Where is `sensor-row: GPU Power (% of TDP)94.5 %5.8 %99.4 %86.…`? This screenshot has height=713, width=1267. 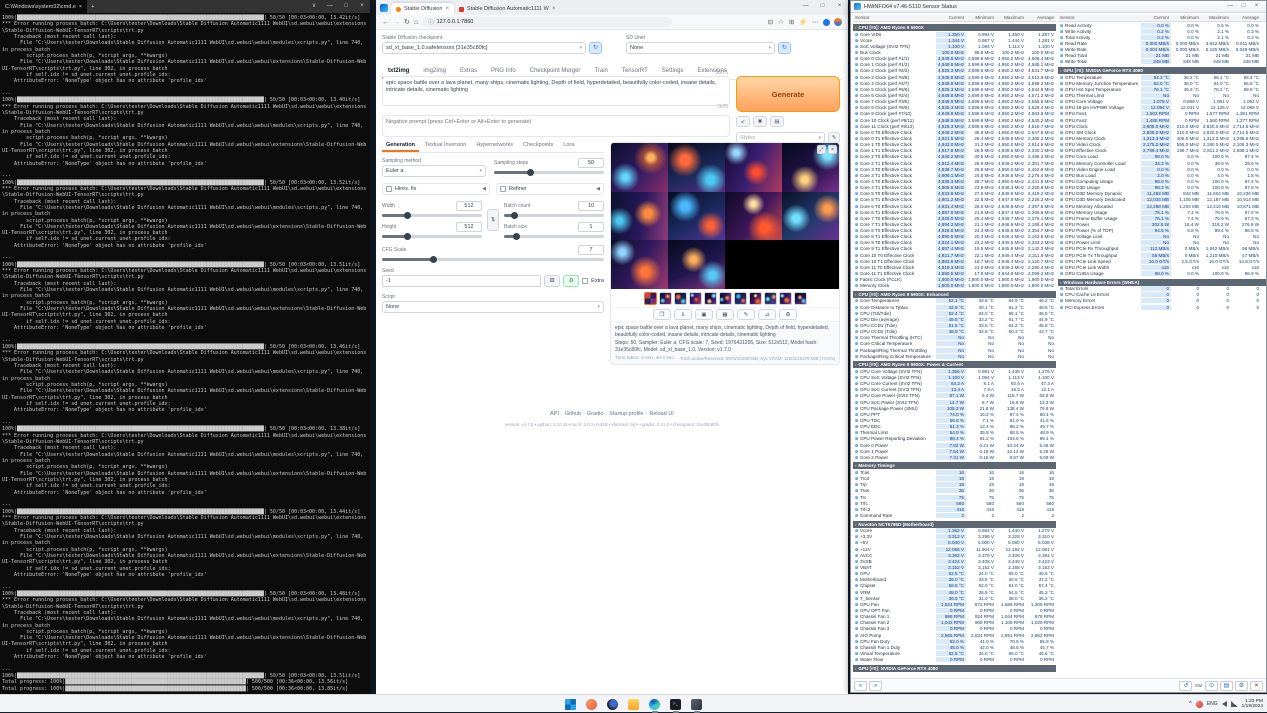 sensor-row: GPU Power (% of TDP)94.5 %5.8 %99.4 %86.… is located at coordinates (1162, 231).